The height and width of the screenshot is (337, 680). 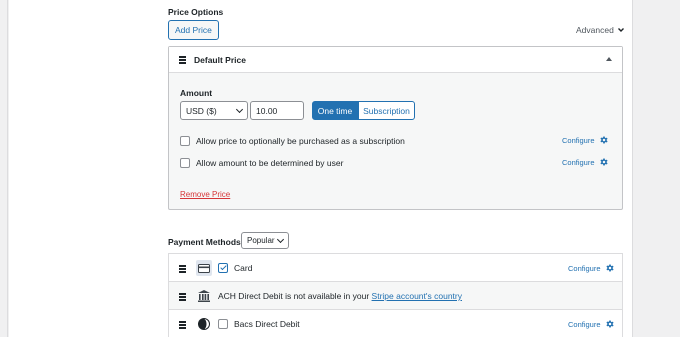 I want to click on allow-custom-amount-option: Allow amount to be determined by user, so click(x=261, y=163).